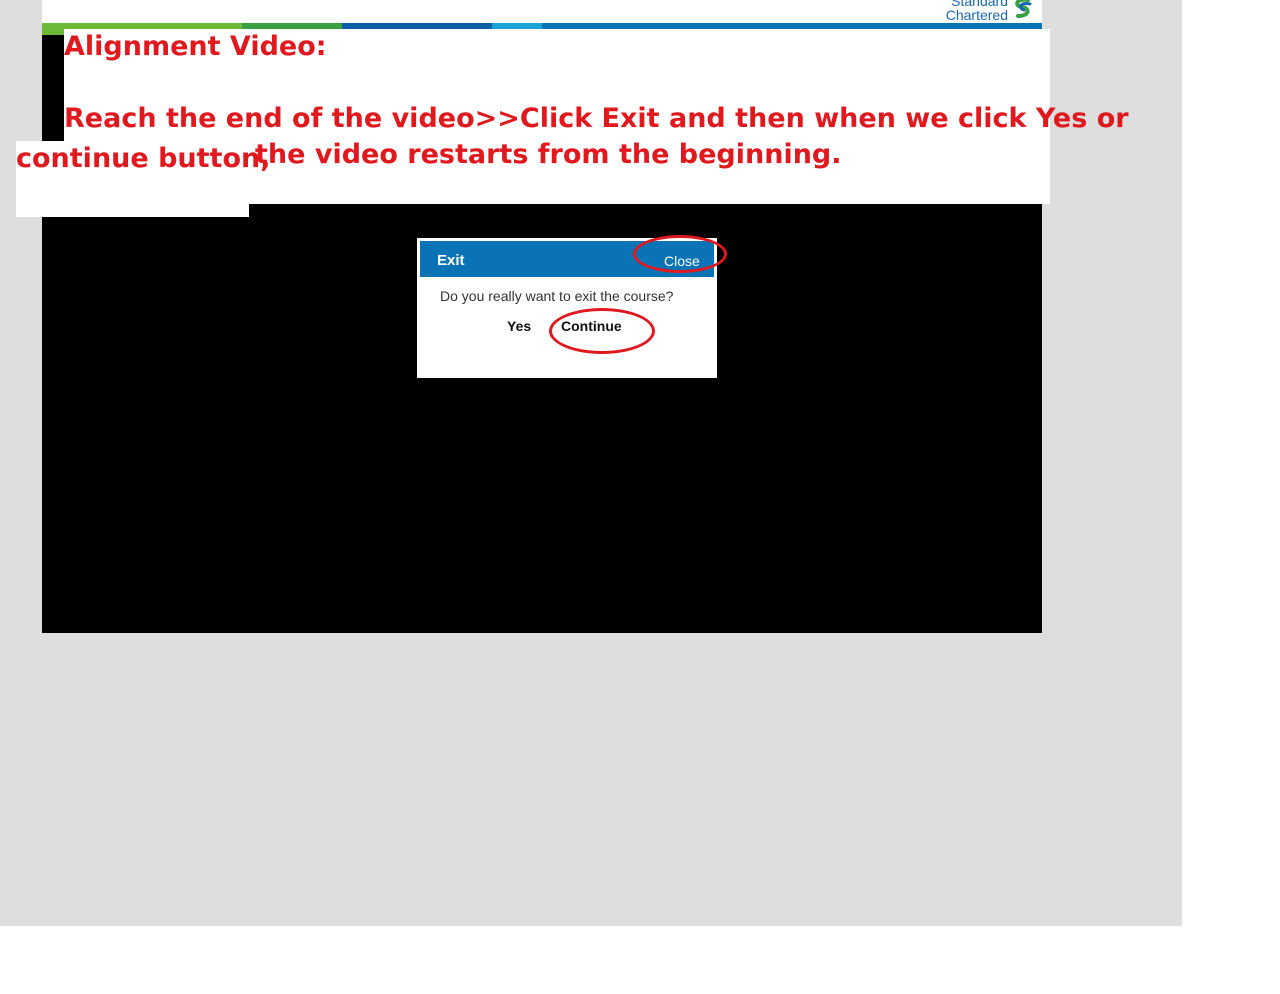 The image size is (1280, 994). I want to click on annotation-title: Alignment Video:, so click(195, 46).